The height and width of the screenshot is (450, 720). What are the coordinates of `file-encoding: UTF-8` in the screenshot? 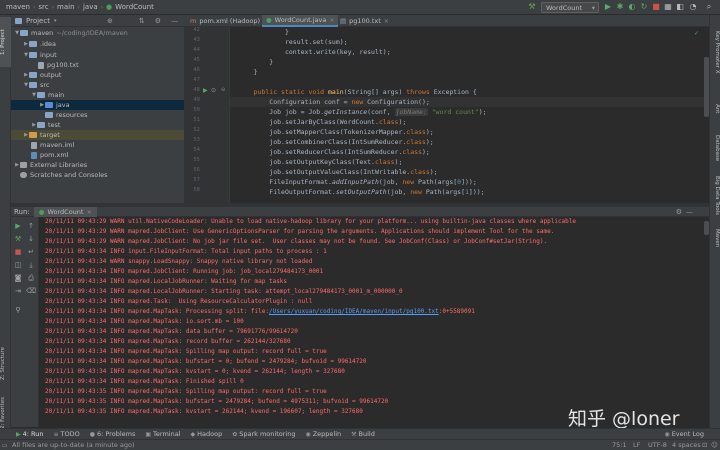 It's located at (657, 445).